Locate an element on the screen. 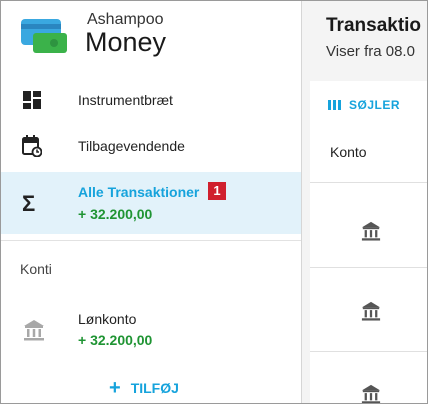 Image resolution: width=428 pixels, height=404 pixels. add-account-button: + TILFØJ is located at coordinates (144, 388).